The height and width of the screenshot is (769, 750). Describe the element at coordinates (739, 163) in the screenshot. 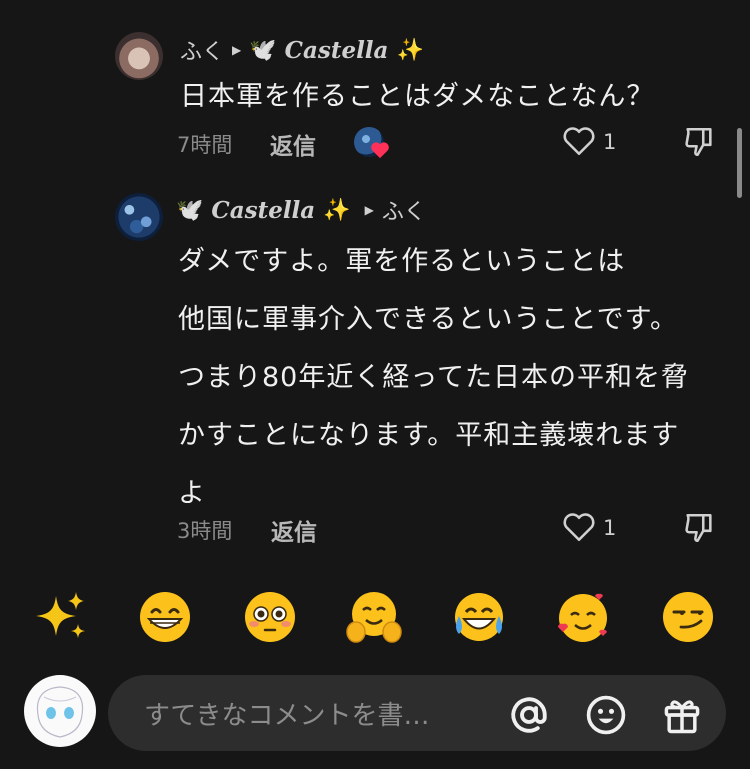

I see `scrollbar` at that location.